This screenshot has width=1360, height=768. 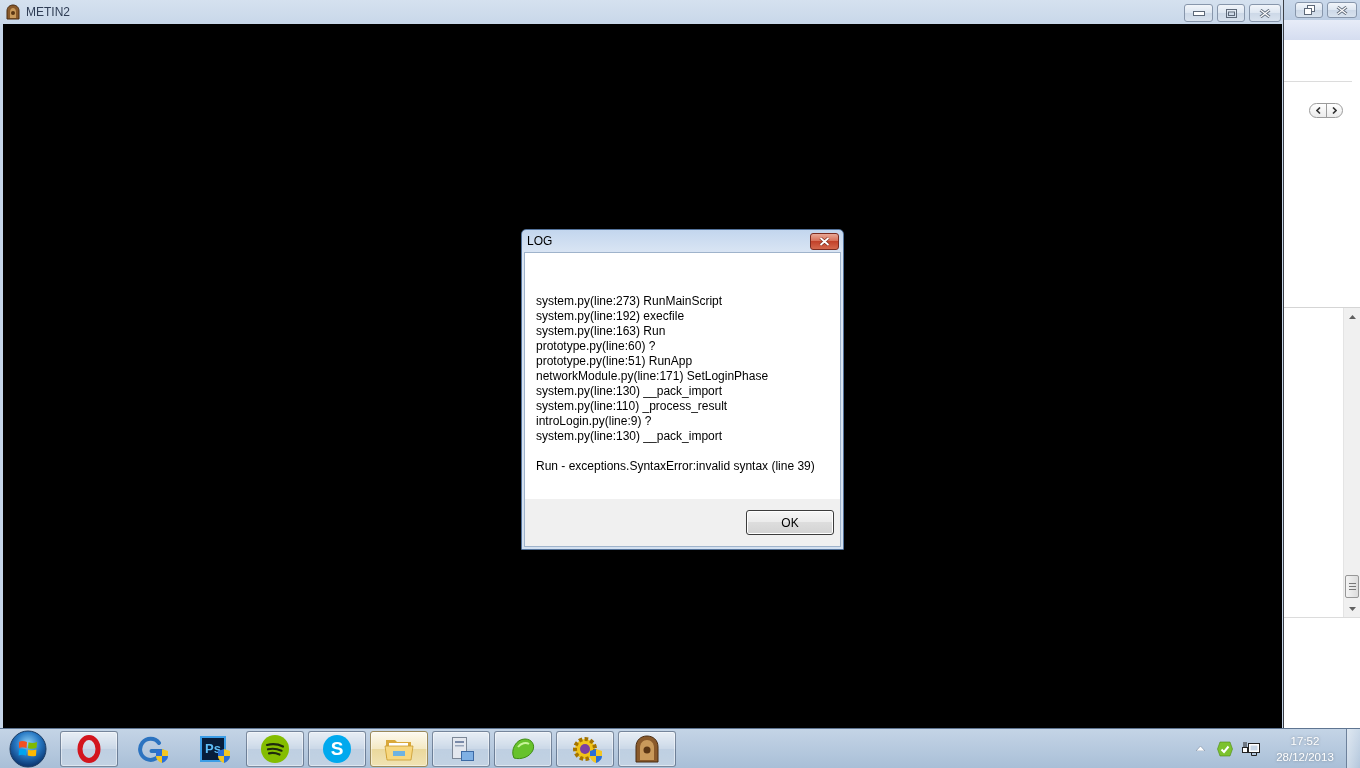 What do you see at coordinates (1318, 110) in the screenshot?
I see `chevron-left-icon` at bounding box center [1318, 110].